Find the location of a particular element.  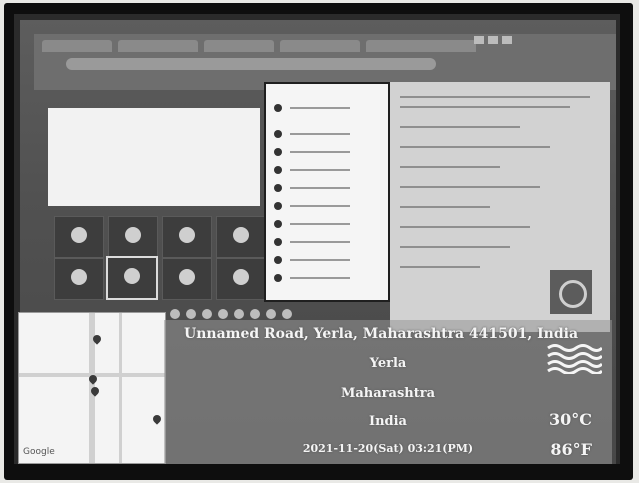

haze-icon is located at coordinates (574, 359).